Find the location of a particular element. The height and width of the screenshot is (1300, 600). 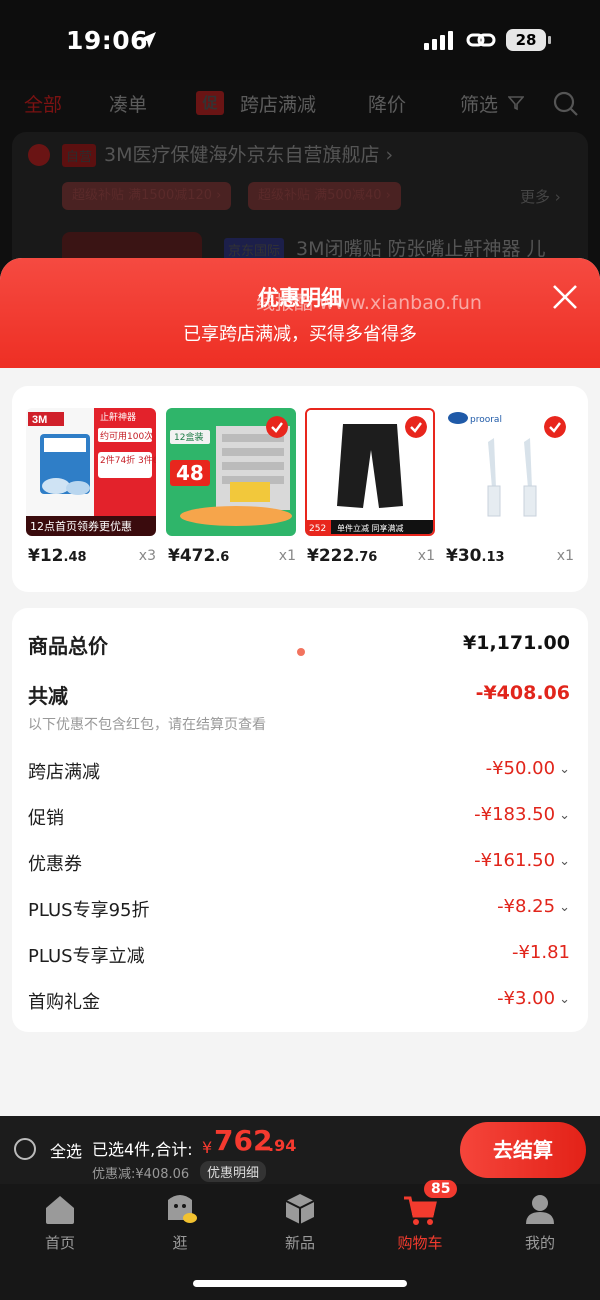

link-icon is located at coordinates (481, 40).